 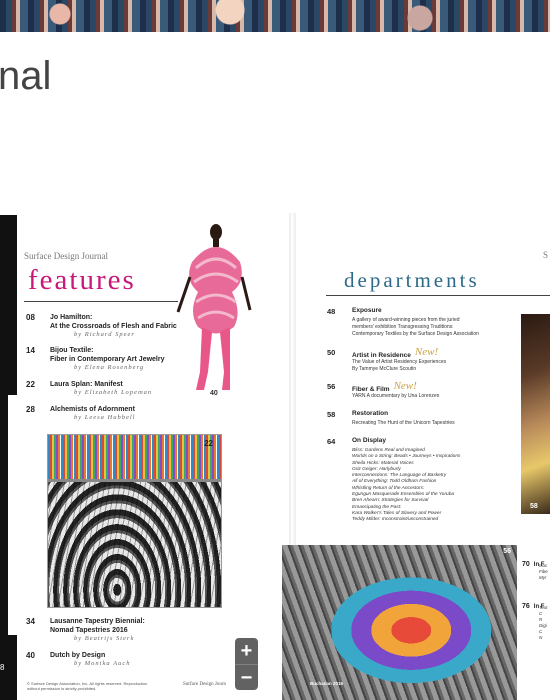 What do you see at coordinates (331, 386) in the screenshot?
I see `dept-page-number: 56` at bounding box center [331, 386].